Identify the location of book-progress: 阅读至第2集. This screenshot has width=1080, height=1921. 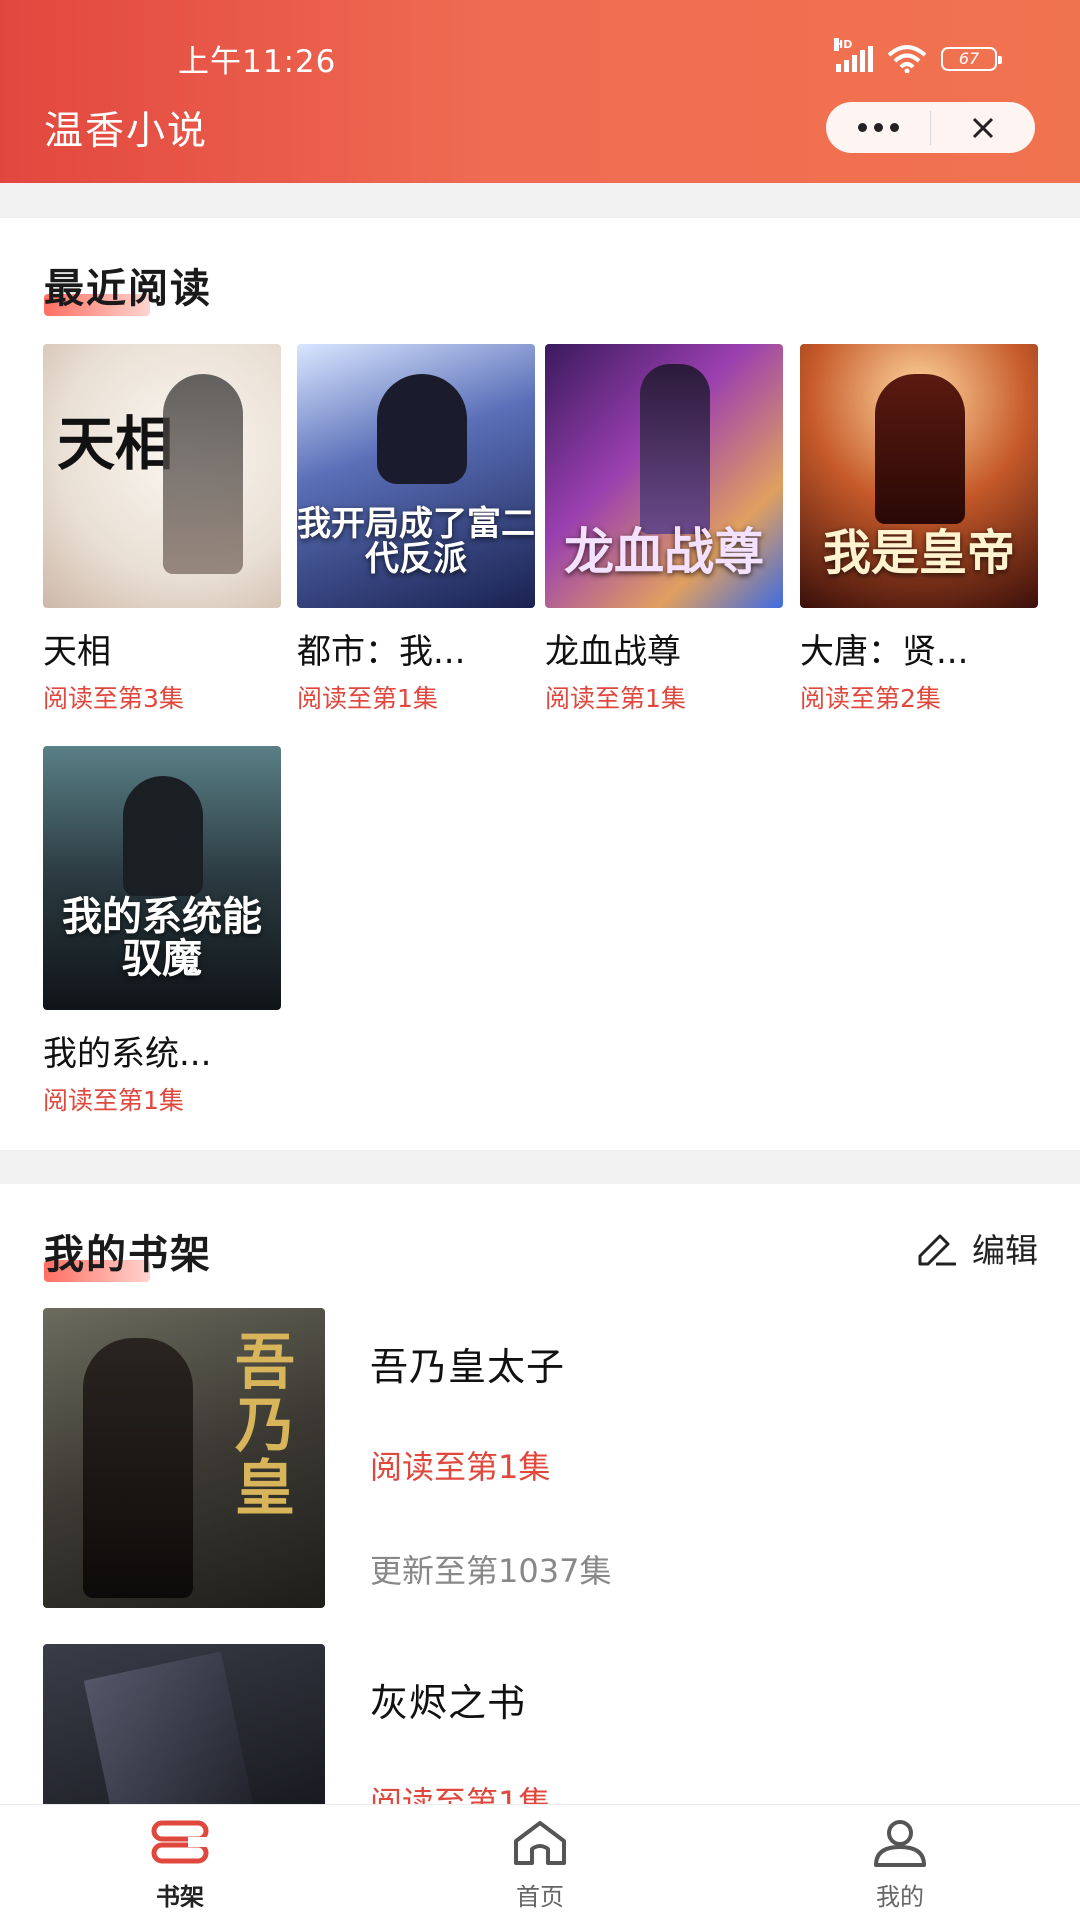
(870, 698).